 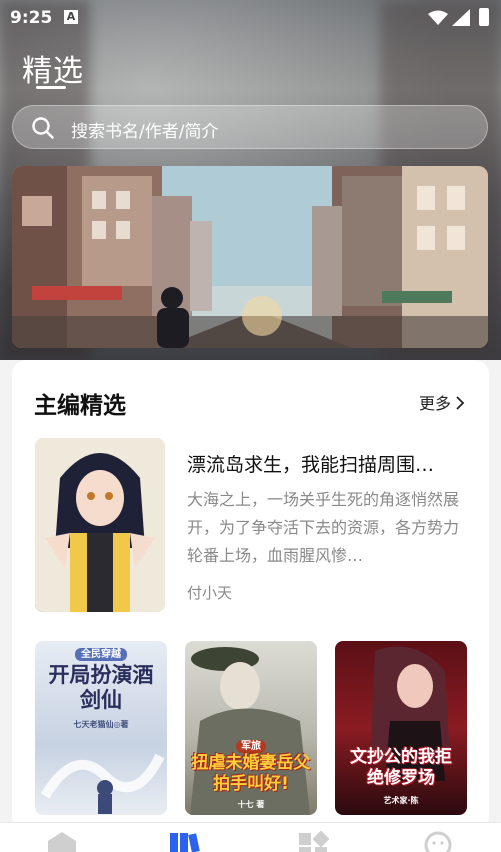 What do you see at coordinates (145, 132) in the screenshot?
I see `search-placeholder: 搜索书名/作者/简介` at bounding box center [145, 132].